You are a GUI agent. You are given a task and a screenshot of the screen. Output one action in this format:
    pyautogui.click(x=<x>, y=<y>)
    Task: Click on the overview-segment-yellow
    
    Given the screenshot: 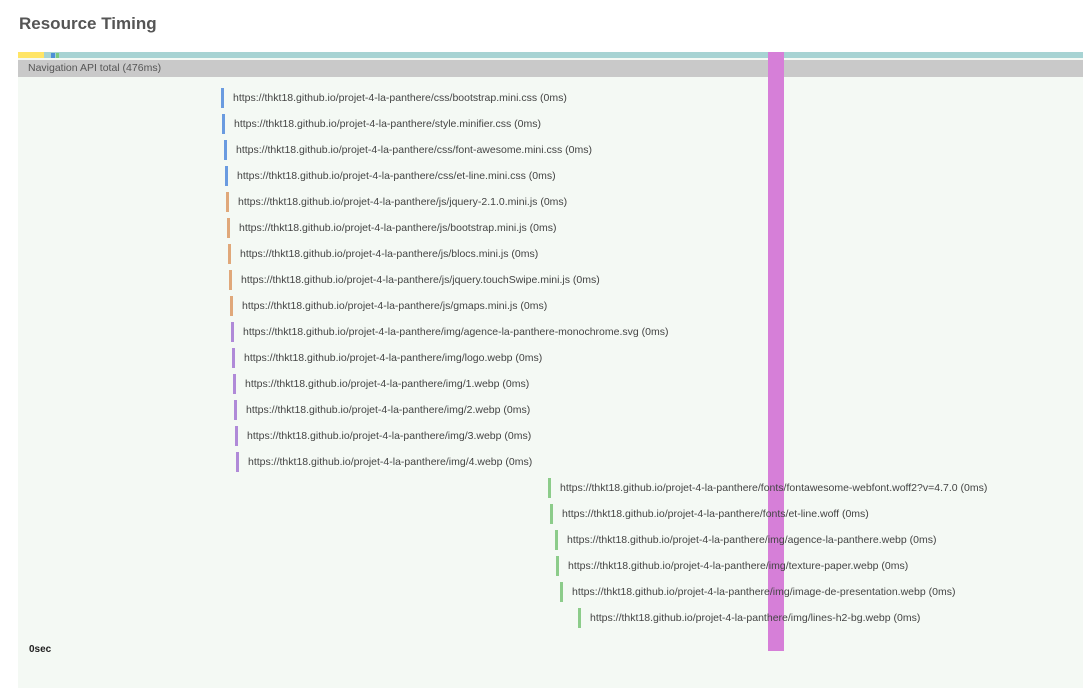 What is the action you would take?
    pyautogui.click(x=31, y=55)
    